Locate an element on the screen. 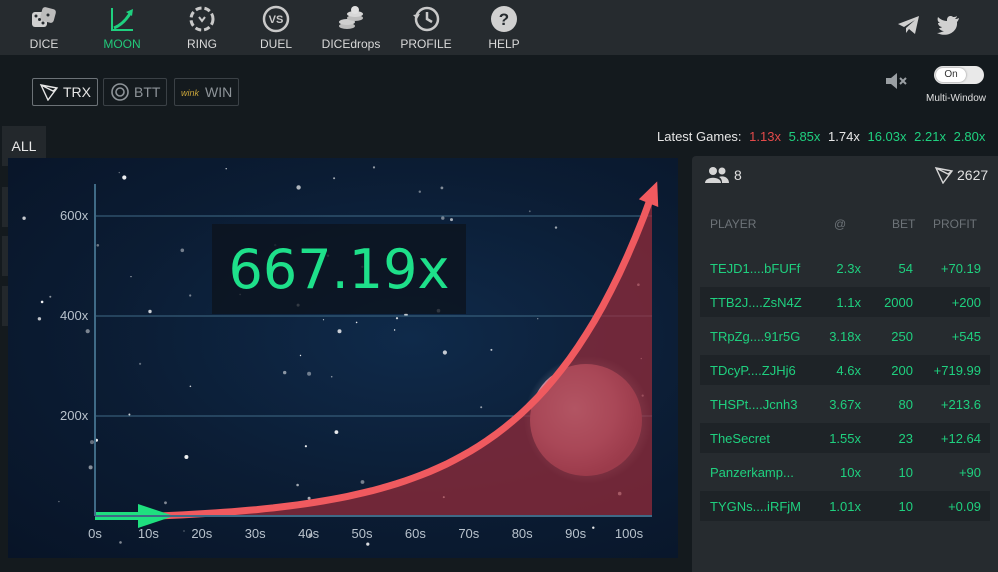 Image resolution: width=998 pixels, height=572 pixels. table-row: TRpZg....91r5G 3.18x 250 +545 is located at coordinates (845, 336).